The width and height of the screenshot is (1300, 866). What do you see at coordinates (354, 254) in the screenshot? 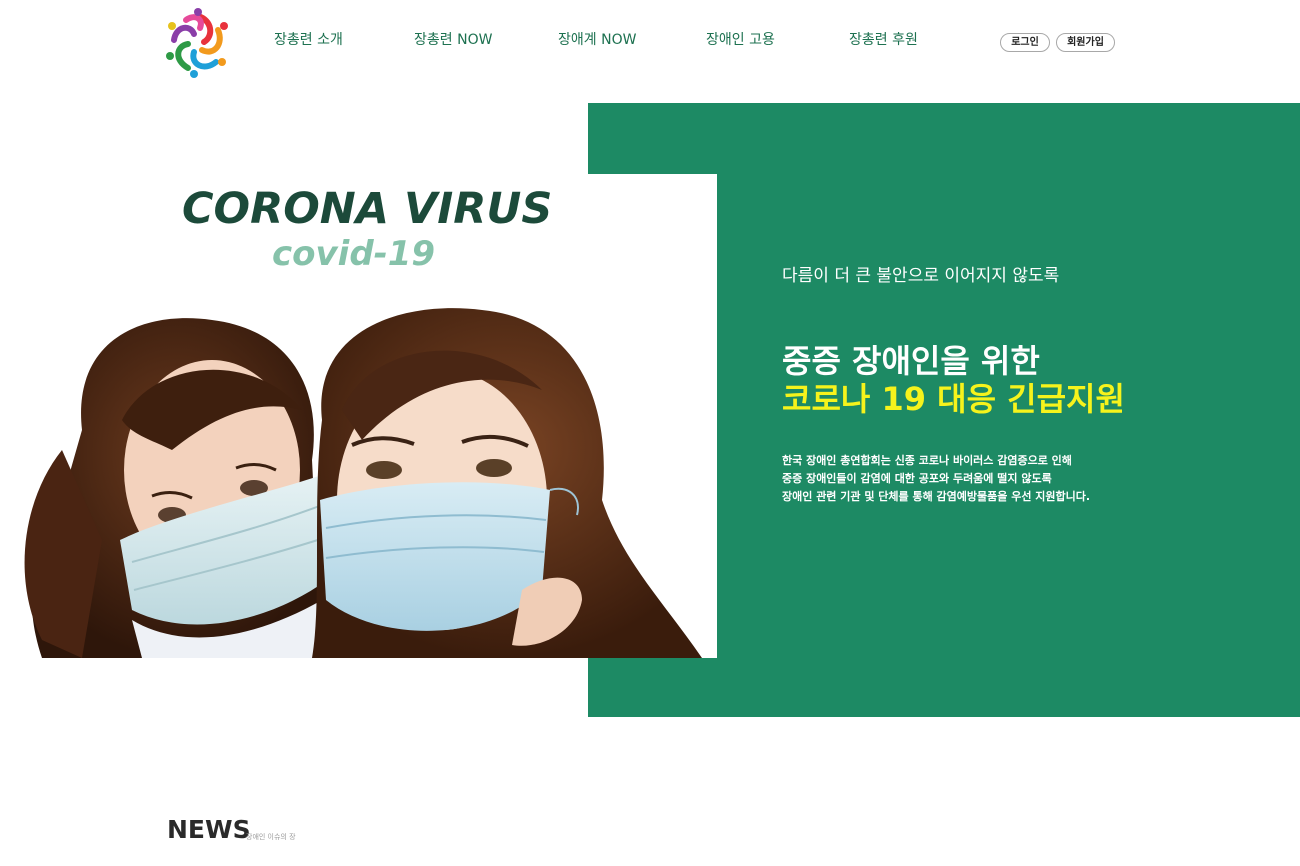
I see `hero-image-subtitle: covid-19` at bounding box center [354, 254].